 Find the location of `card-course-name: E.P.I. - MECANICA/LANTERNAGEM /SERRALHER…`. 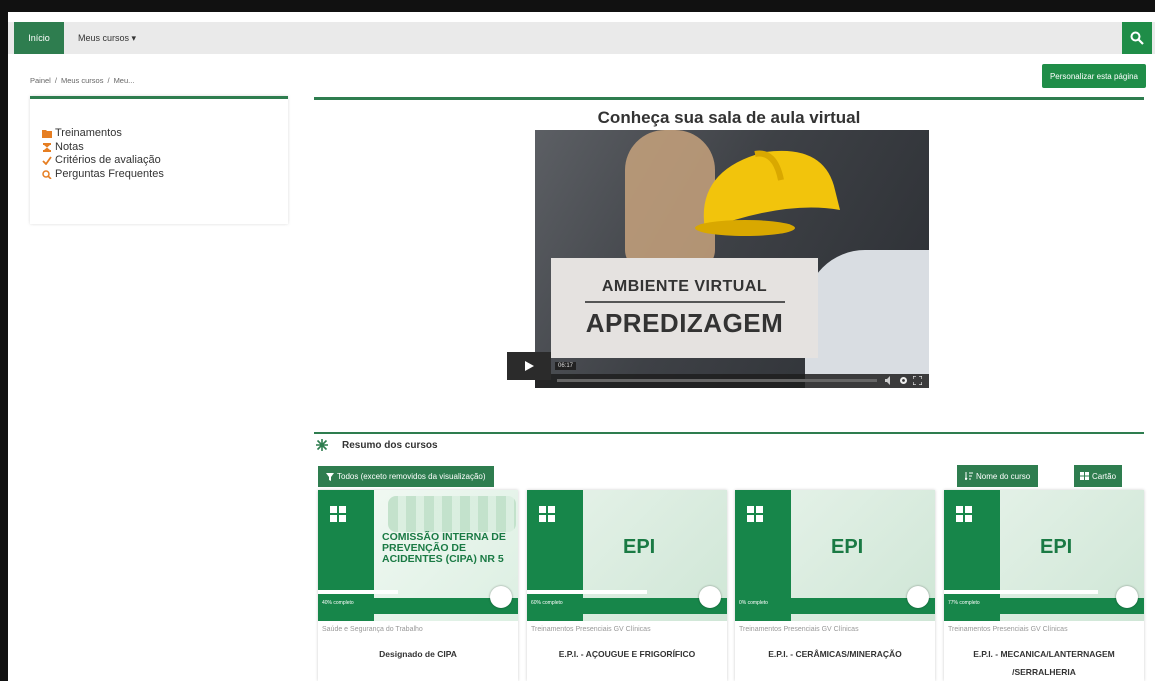

card-course-name: E.P.I. - MECANICA/LANTERNAGEM /SERRALHER… is located at coordinates (1044, 663).